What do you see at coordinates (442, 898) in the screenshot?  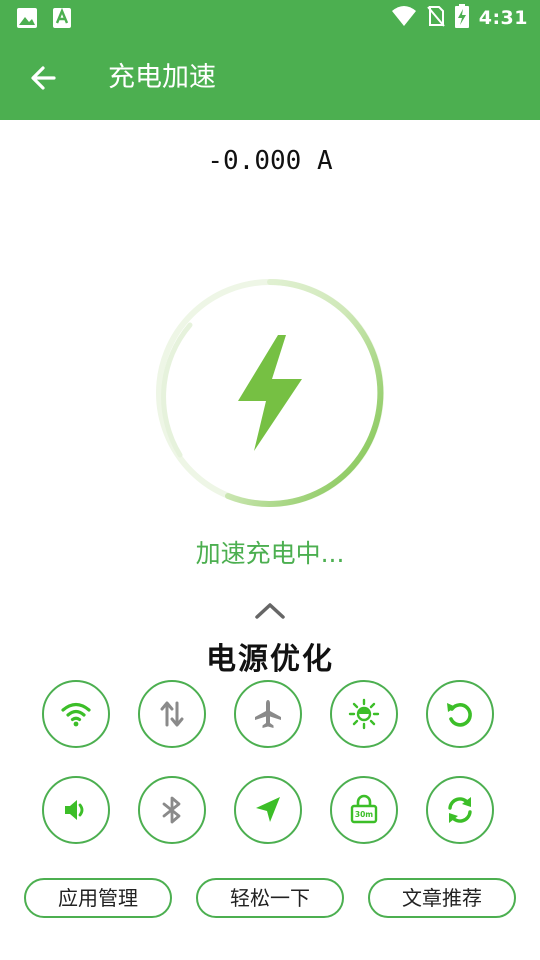 I see `articles-button: 文章推荐` at bounding box center [442, 898].